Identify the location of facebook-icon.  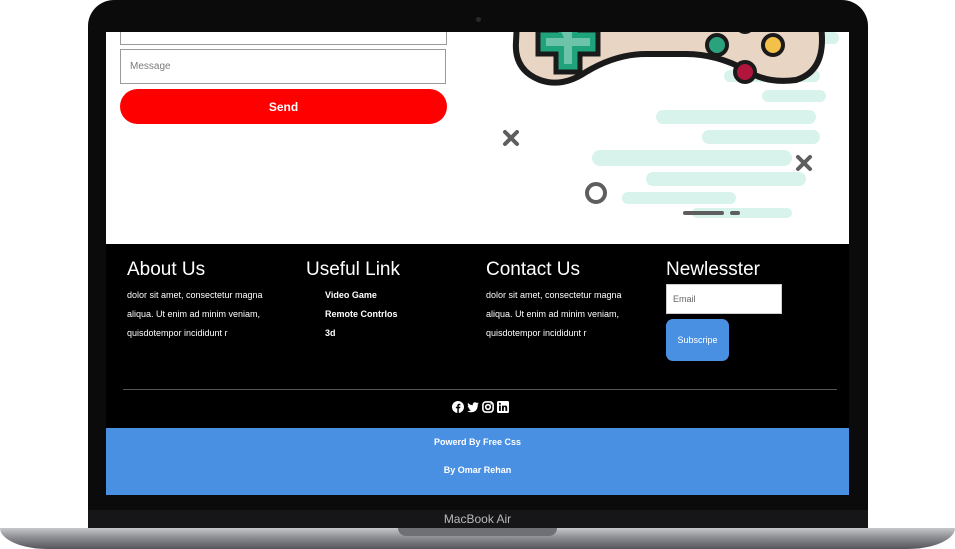
(458, 407).